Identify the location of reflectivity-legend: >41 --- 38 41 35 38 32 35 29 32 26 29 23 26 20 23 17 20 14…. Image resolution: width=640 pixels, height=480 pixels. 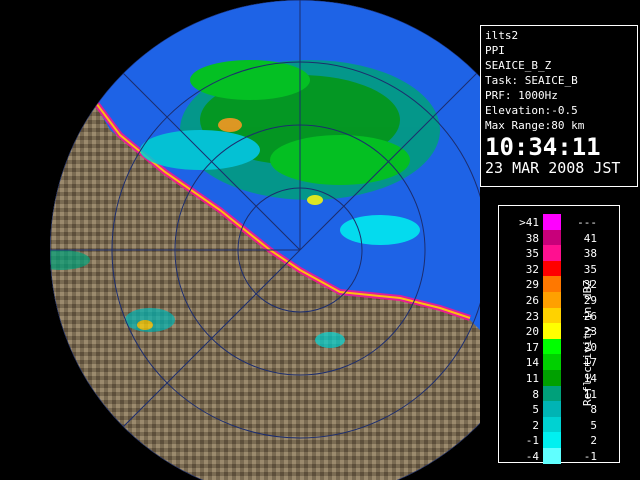
(559, 335).